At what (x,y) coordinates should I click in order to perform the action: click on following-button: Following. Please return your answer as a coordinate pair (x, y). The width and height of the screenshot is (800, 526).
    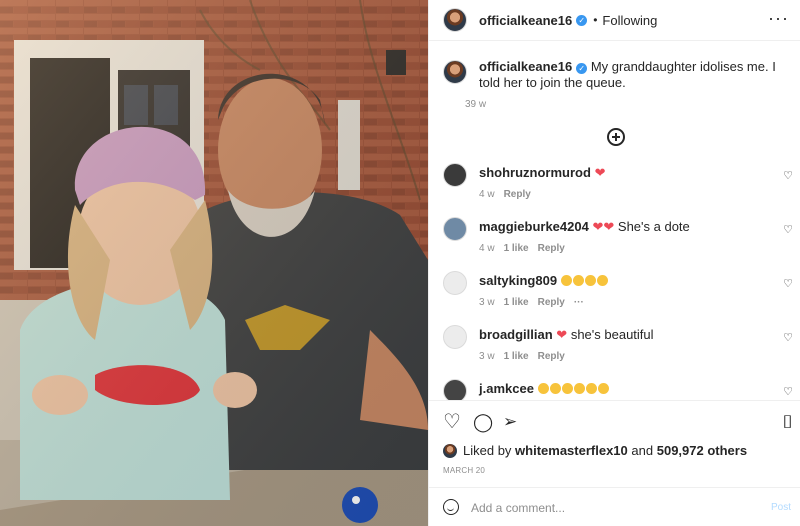
    Looking at the image, I should click on (629, 20).